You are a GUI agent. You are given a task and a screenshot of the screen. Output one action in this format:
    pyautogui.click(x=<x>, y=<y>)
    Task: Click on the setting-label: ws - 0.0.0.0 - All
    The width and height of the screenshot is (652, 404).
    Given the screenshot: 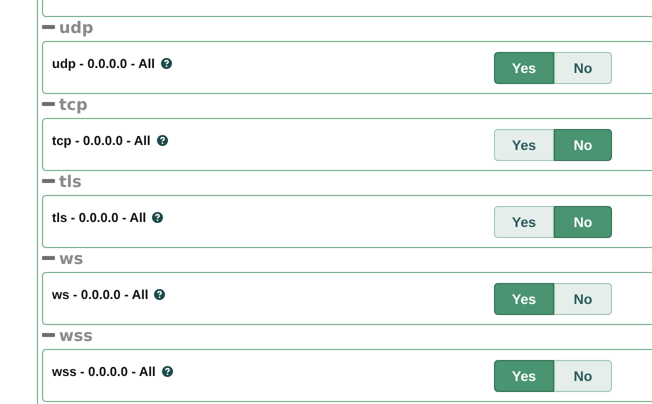 What is the action you would take?
    pyautogui.click(x=100, y=294)
    